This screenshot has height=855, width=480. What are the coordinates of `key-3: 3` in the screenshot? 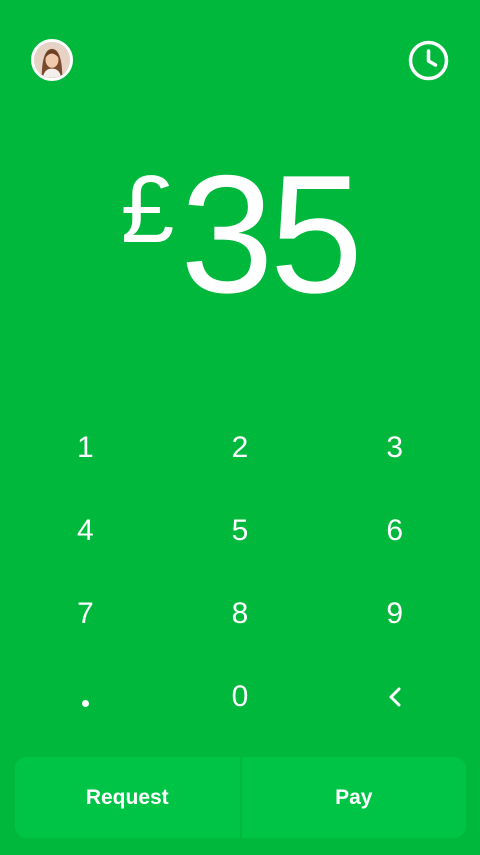 It's located at (394, 447).